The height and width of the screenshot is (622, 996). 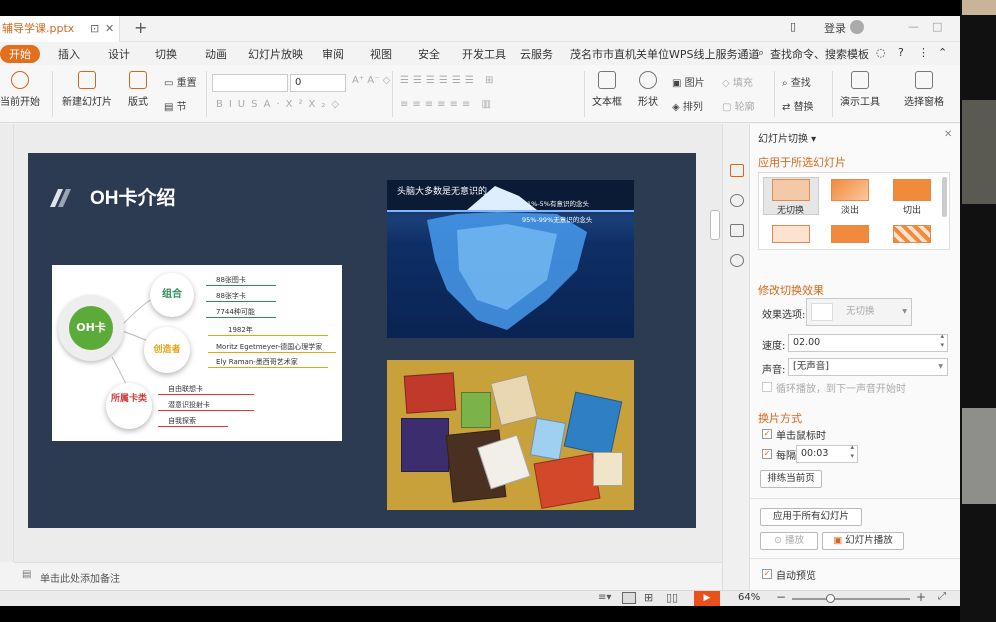 What do you see at coordinates (868, 367) in the screenshot?
I see `sound-dropdown: [无声音] ▾` at bounding box center [868, 367].